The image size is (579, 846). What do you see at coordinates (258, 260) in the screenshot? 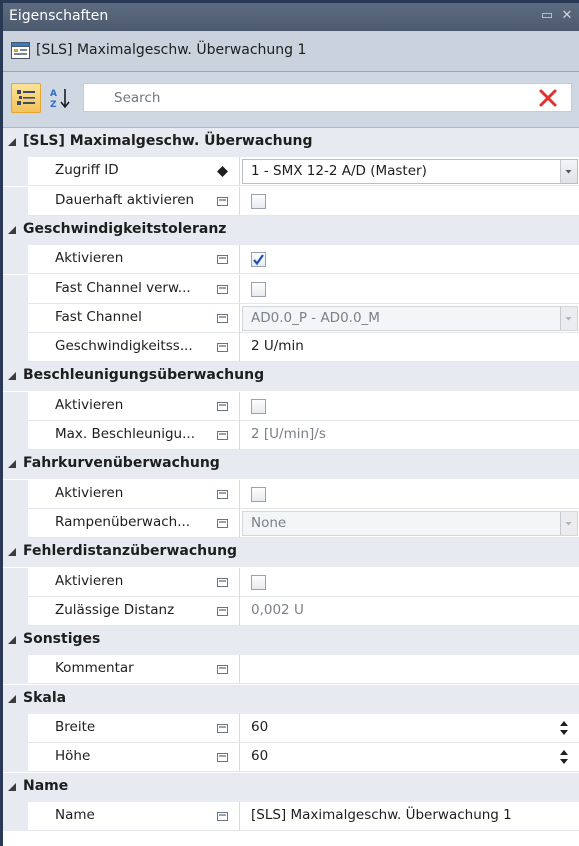
I see `checkbox-checked` at bounding box center [258, 260].